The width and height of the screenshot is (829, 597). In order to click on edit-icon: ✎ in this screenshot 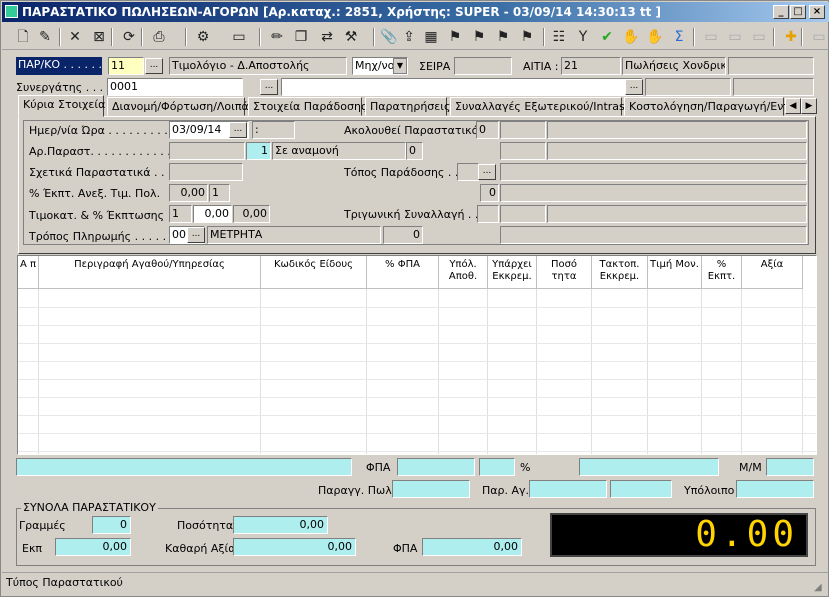, I will do `click(45, 37)`.